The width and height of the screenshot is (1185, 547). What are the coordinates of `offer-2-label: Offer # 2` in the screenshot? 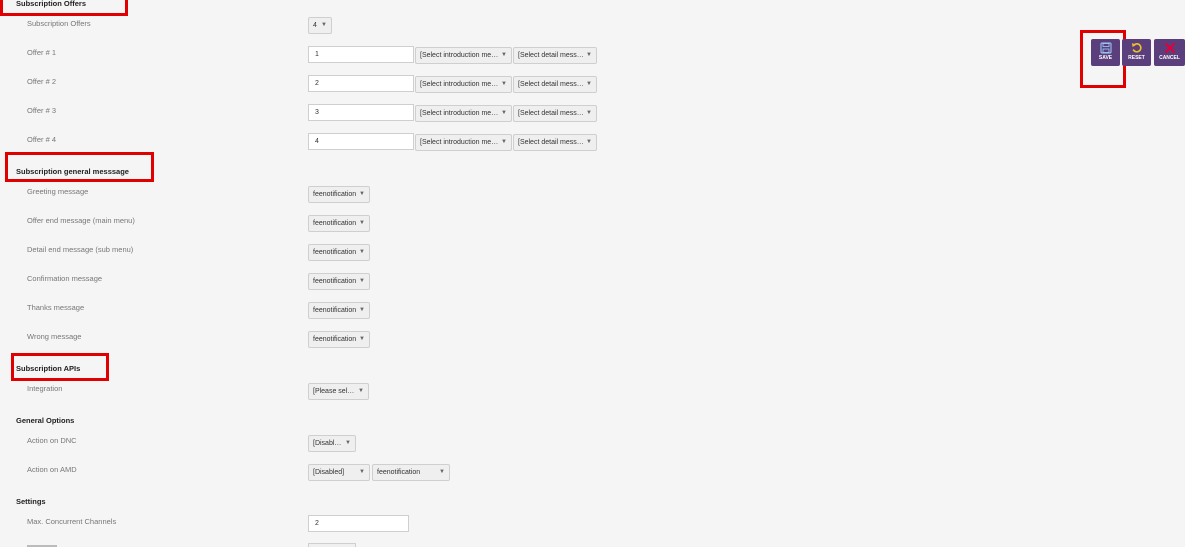 It's located at (42, 81).